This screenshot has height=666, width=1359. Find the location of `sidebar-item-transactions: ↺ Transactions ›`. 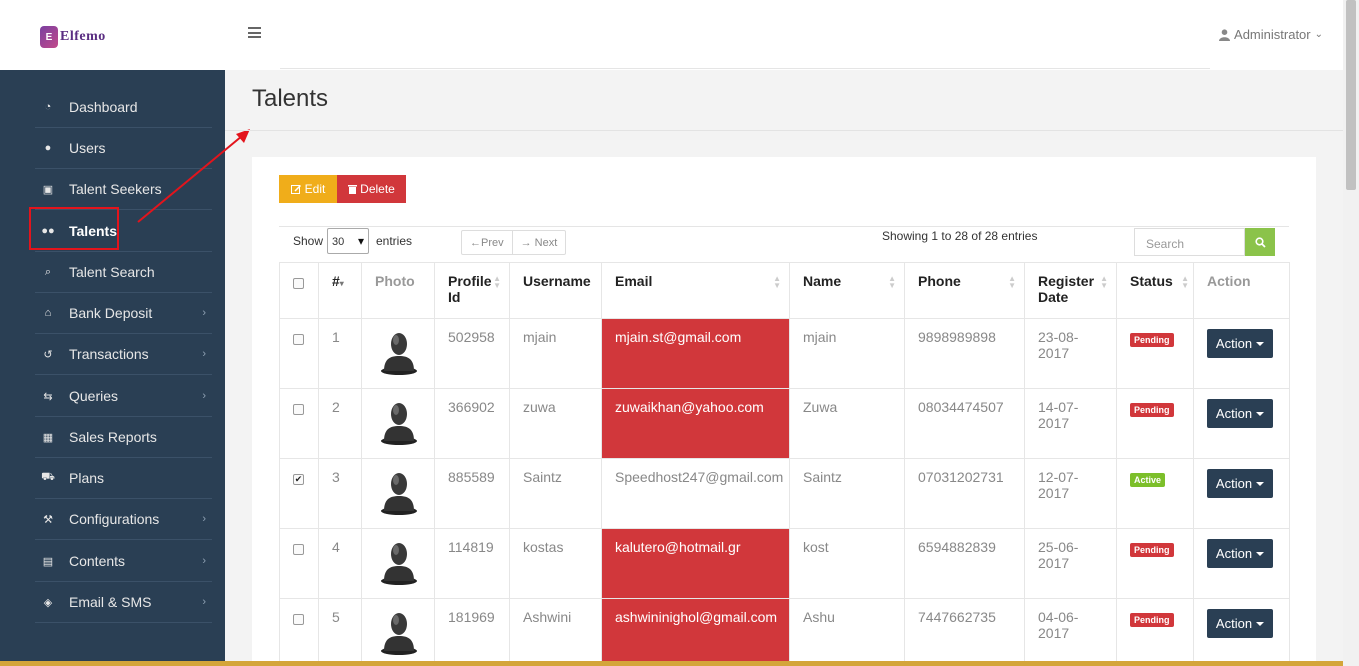

sidebar-item-transactions: ↺ Transactions › is located at coordinates (123, 354).